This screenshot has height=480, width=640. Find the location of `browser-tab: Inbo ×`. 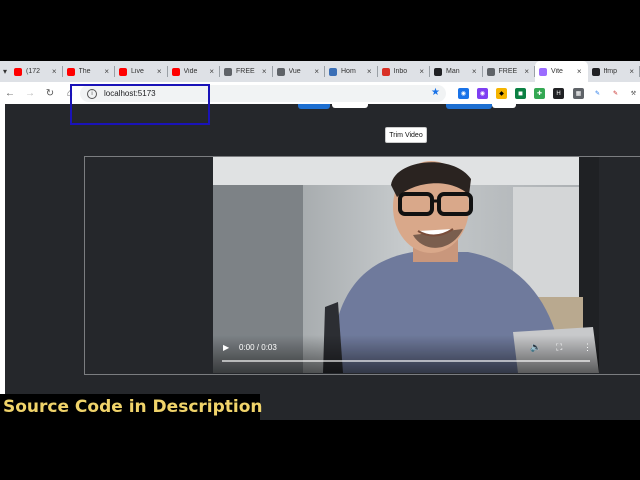

browser-tab: Inbo × is located at coordinates (404, 71).